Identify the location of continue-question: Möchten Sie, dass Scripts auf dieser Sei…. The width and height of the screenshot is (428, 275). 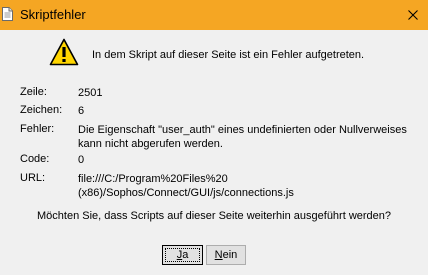
(214, 216).